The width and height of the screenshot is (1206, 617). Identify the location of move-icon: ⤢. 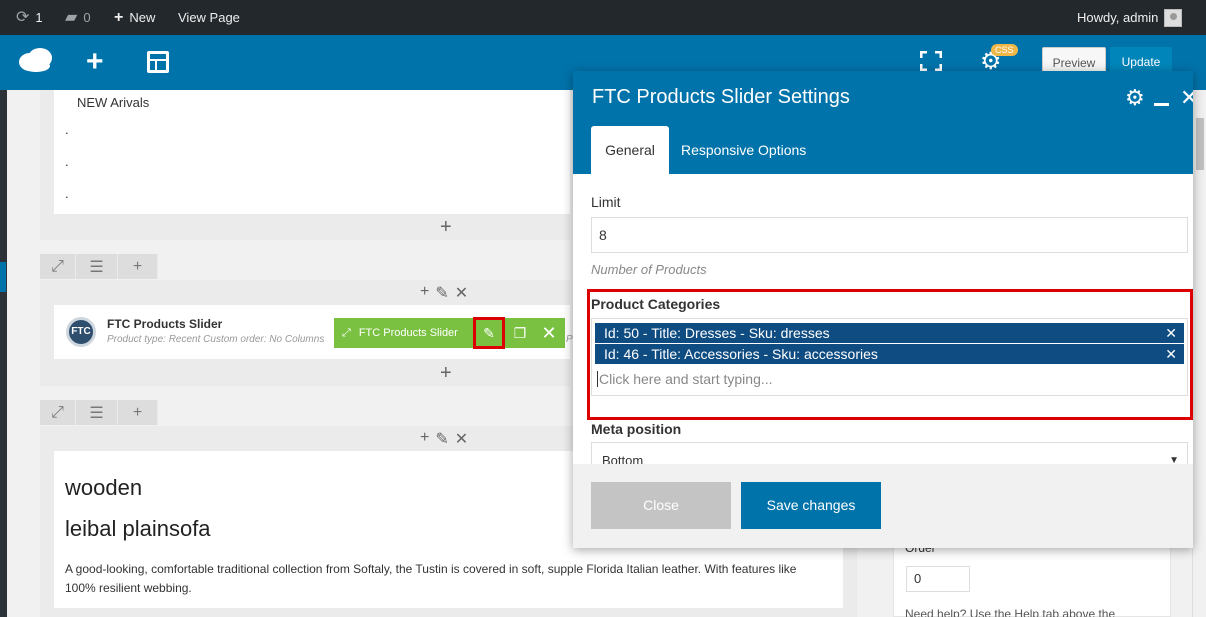
(346, 332).